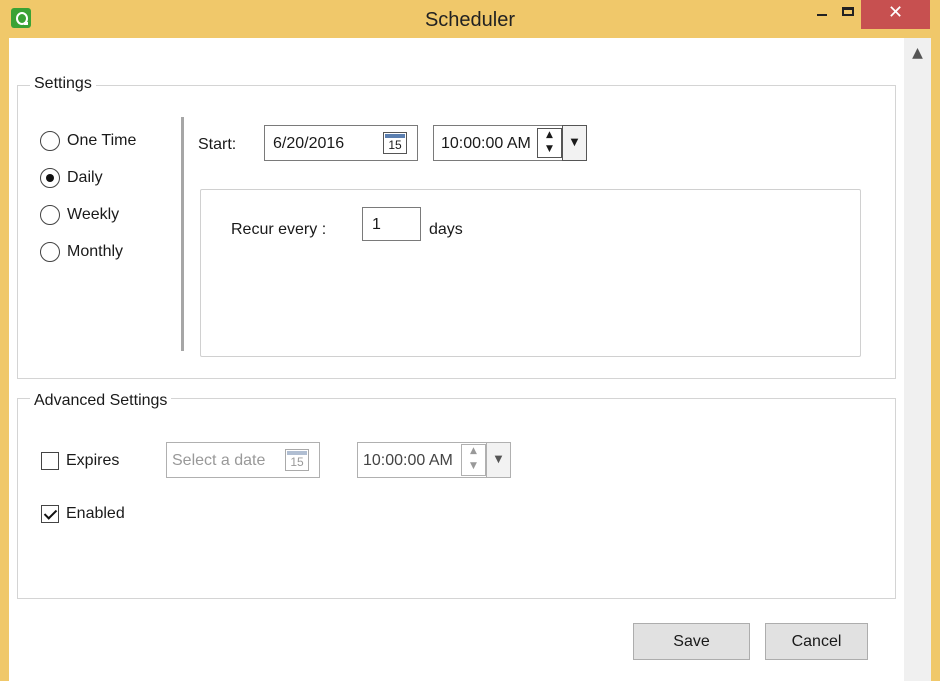 The height and width of the screenshot is (681, 940). What do you see at coordinates (182, 234) in the screenshot?
I see `vertical-divider` at bounding box center [182, 234].